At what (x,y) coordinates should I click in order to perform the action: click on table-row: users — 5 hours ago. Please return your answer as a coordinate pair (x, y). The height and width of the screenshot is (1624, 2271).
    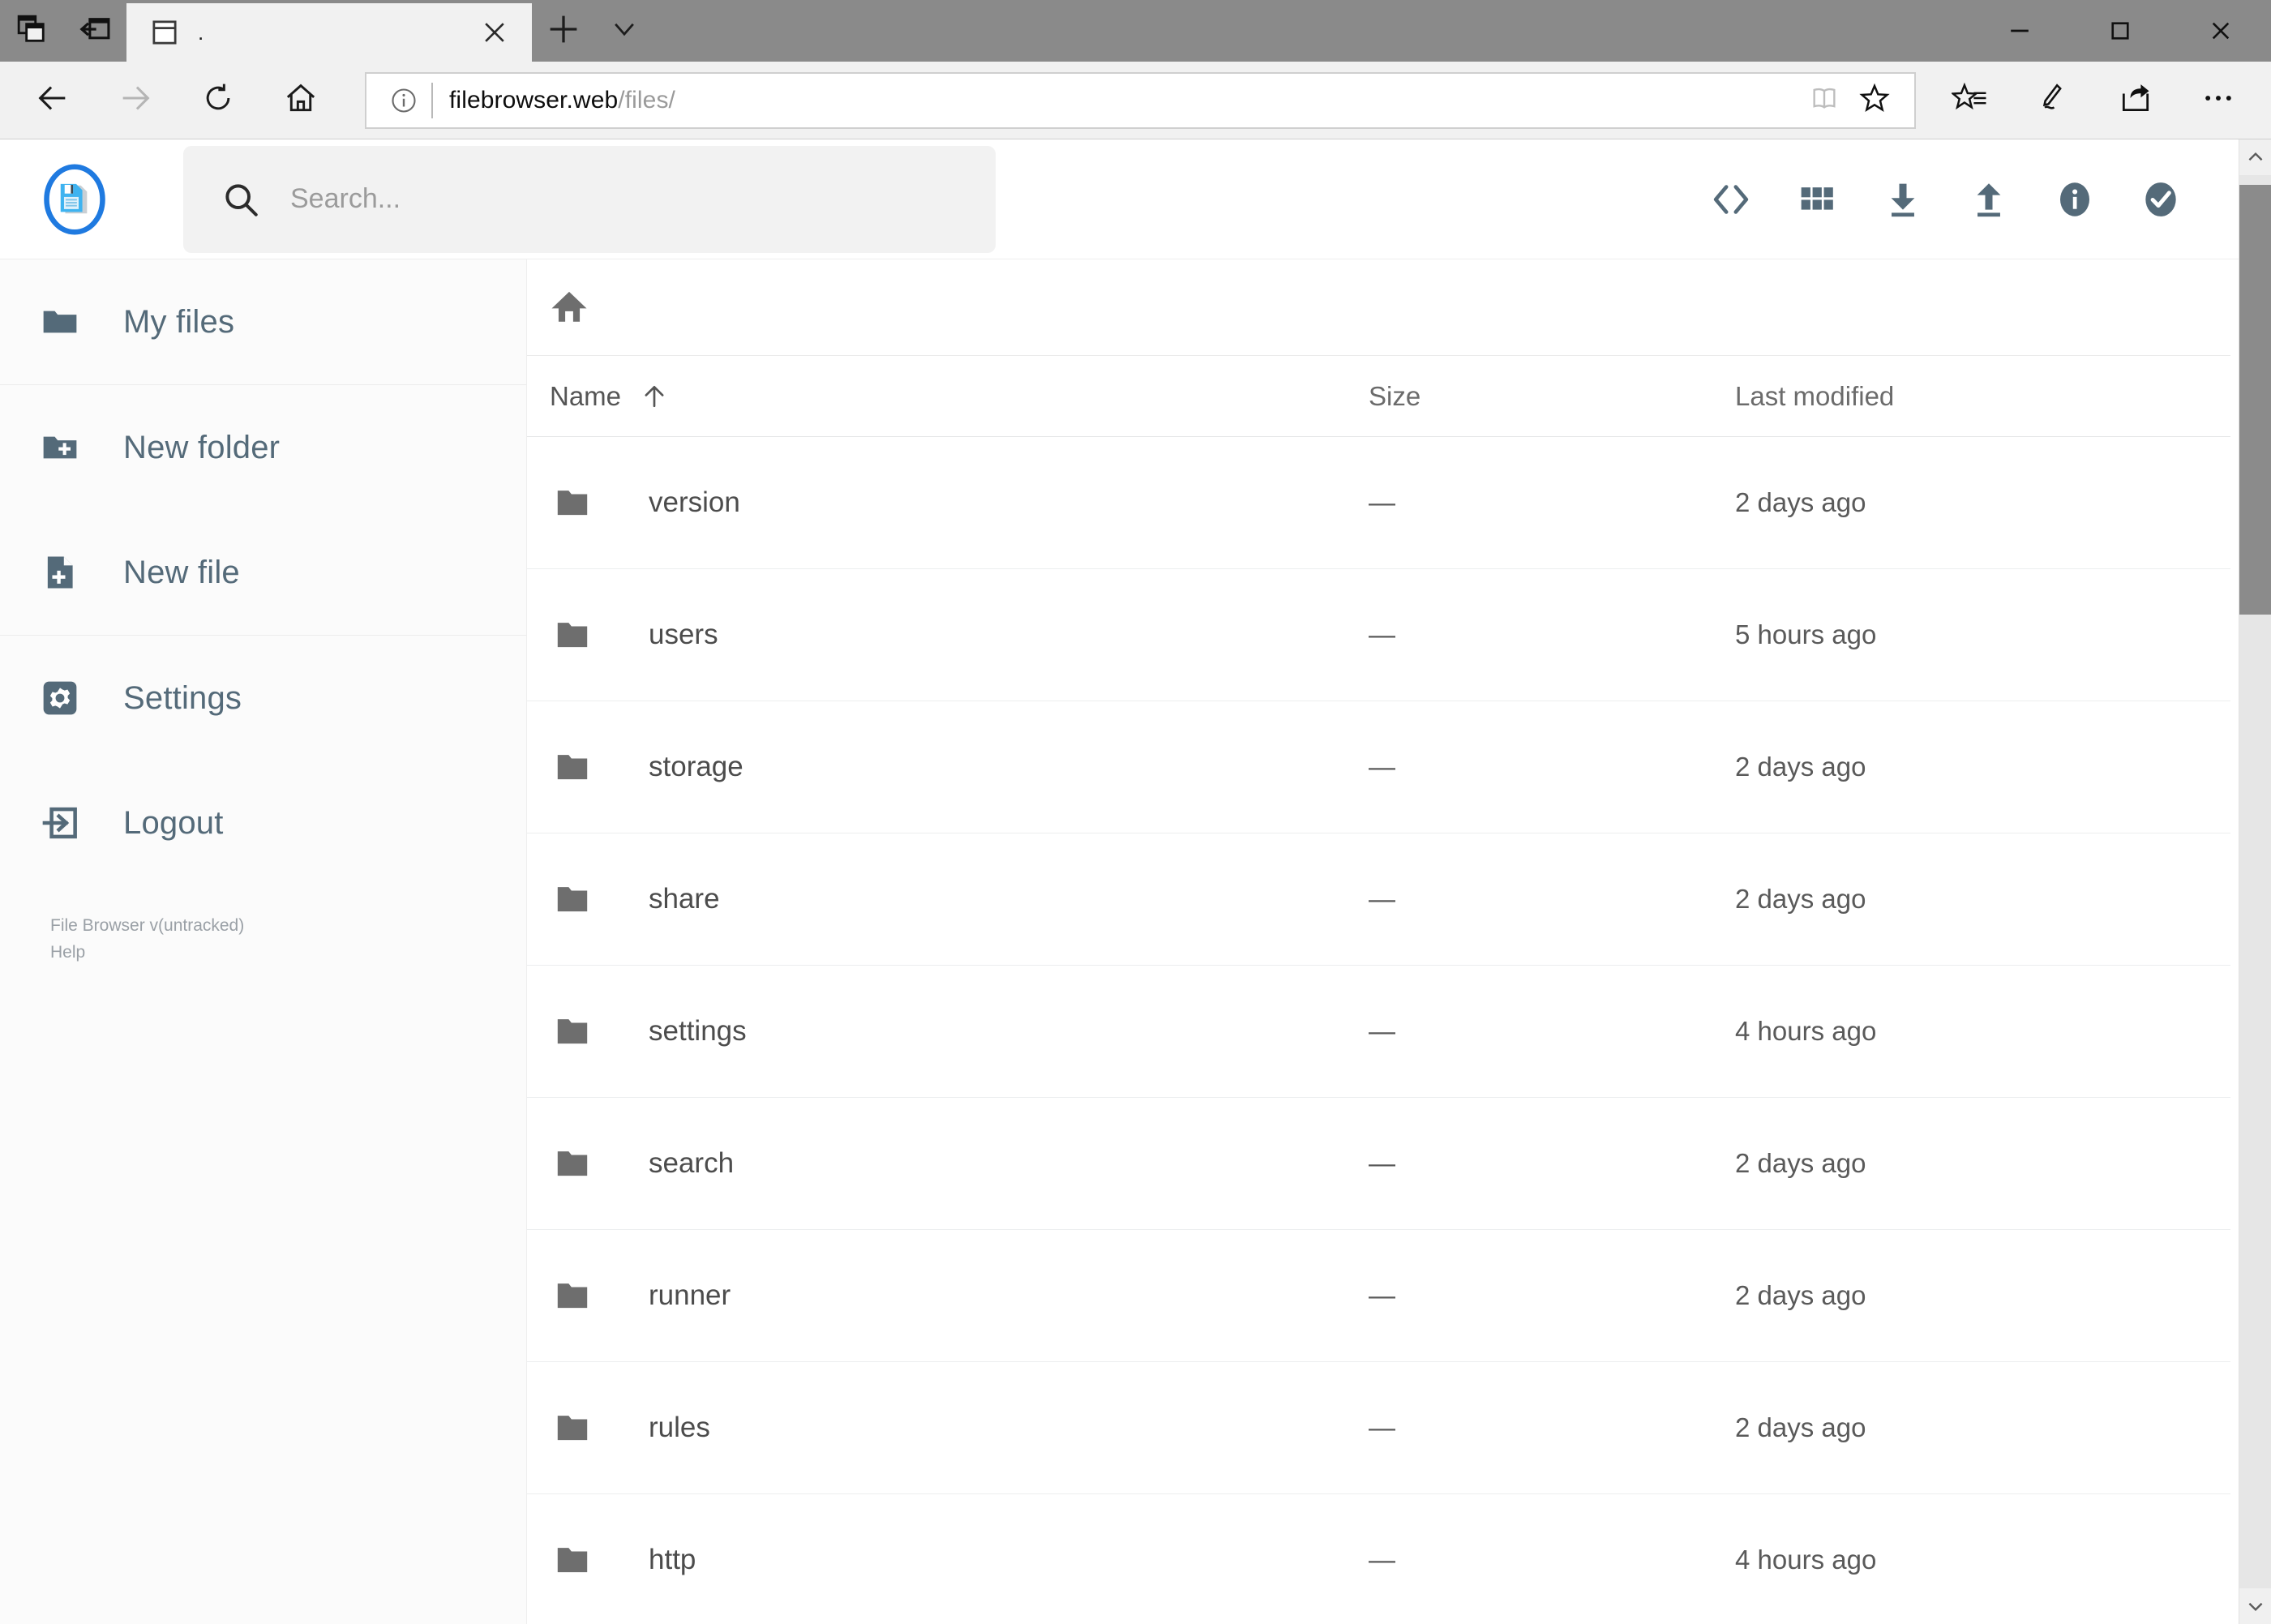
    Looking at the image, I should click on (1378, 635).